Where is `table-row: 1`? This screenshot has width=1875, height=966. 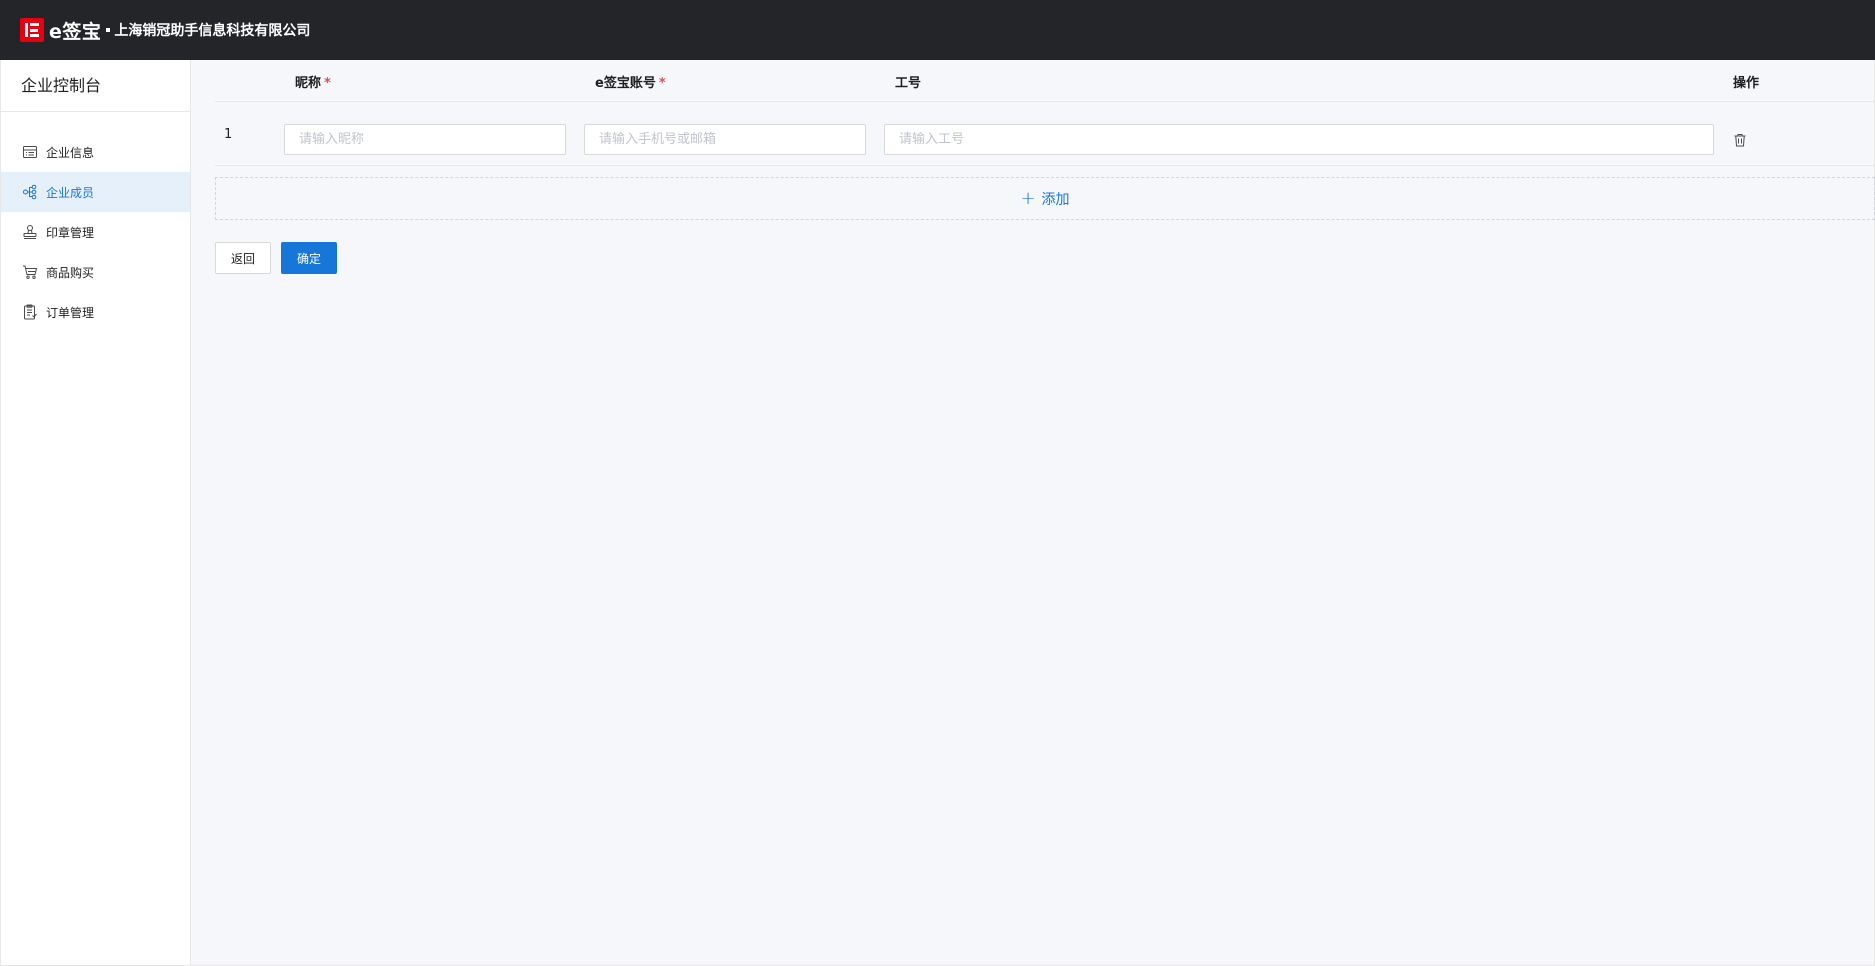 table-row: 1 is located at coordinates (1045, 134).